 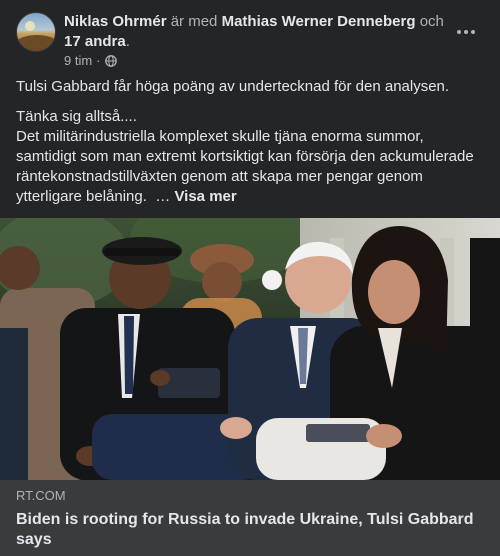 What do you see at coordinates (30, 26) in the screenshot?
I see `avatar-sun` at bounding box center [30, 26].